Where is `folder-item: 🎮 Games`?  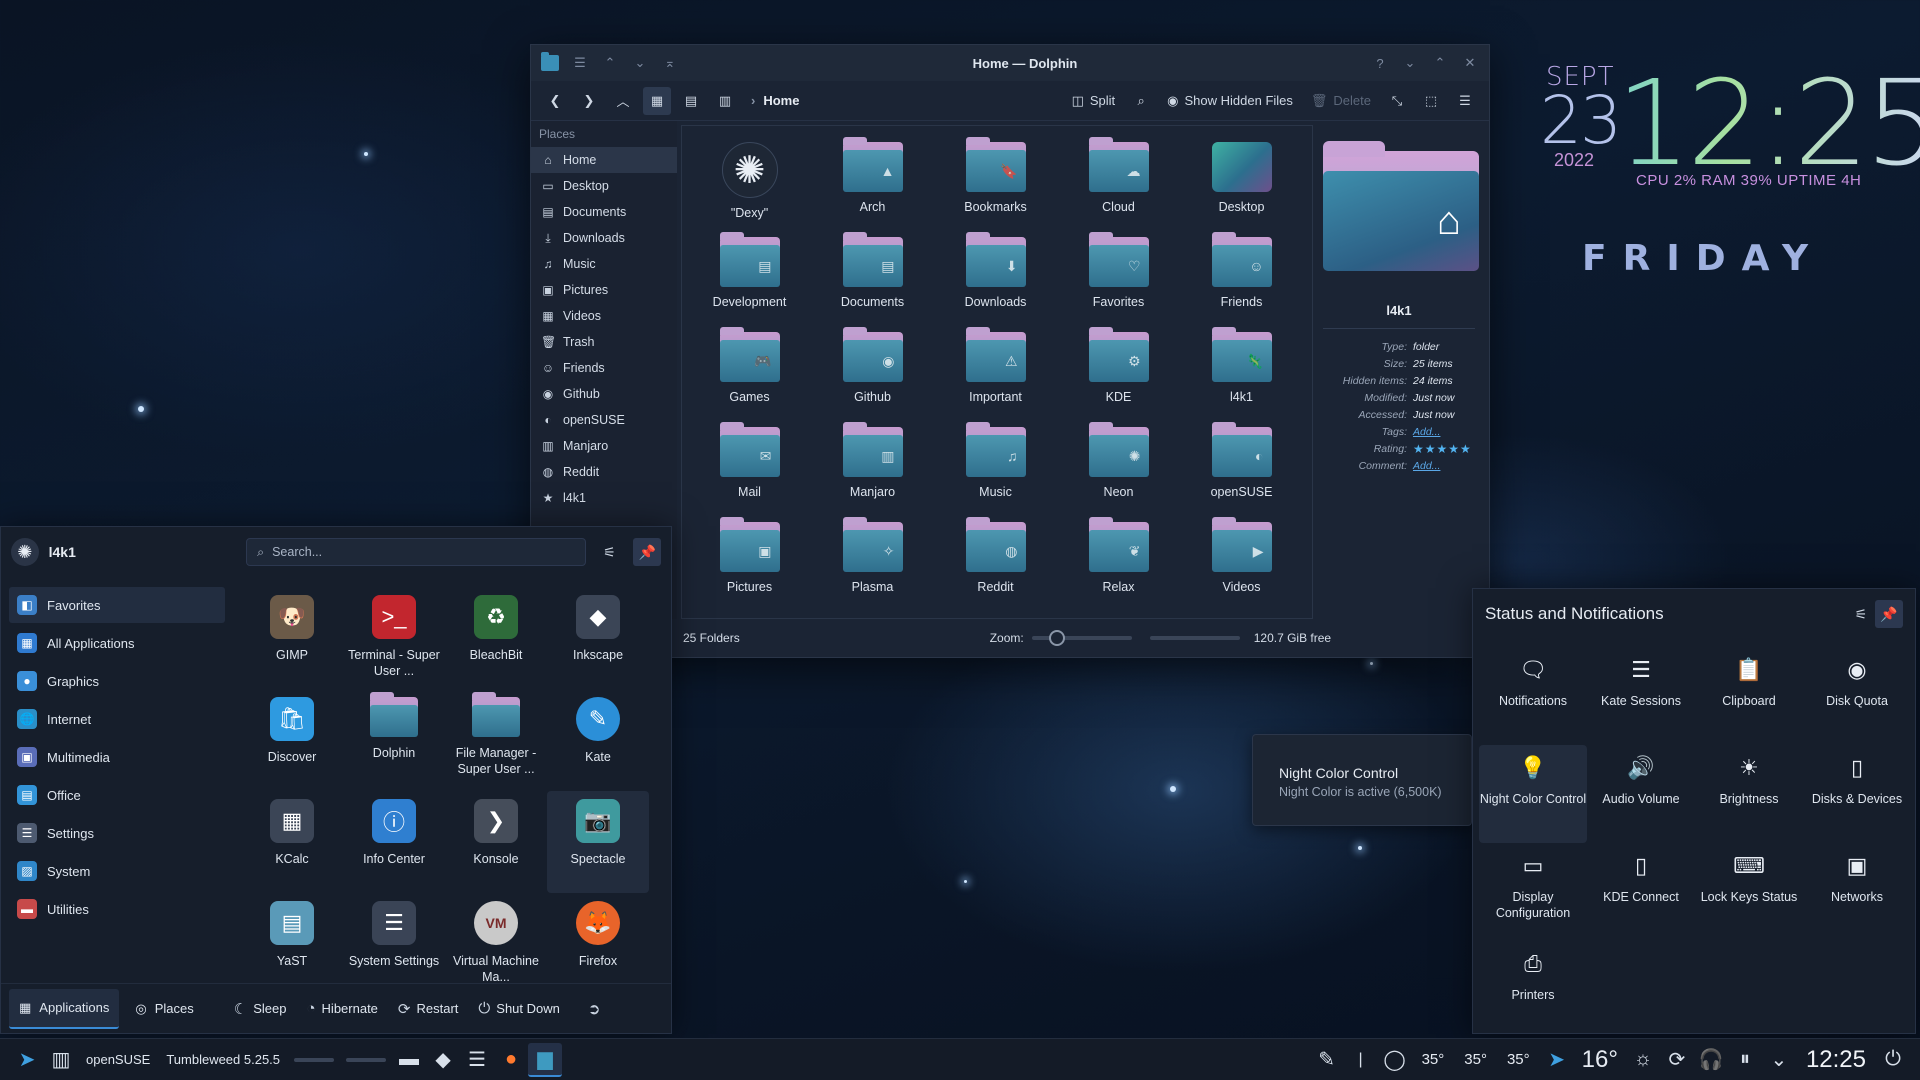 folder-item: 🎮 Games is located at coordinates (749, 371).